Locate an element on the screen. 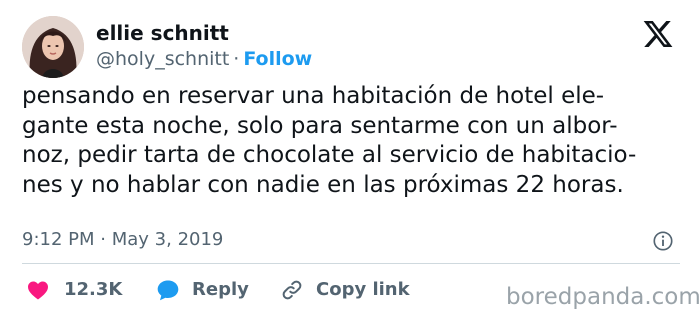 Image resolution: width=700 pixels, height=318 pixels. copy-link-button: Copy link is located at coordinates (345, 290).